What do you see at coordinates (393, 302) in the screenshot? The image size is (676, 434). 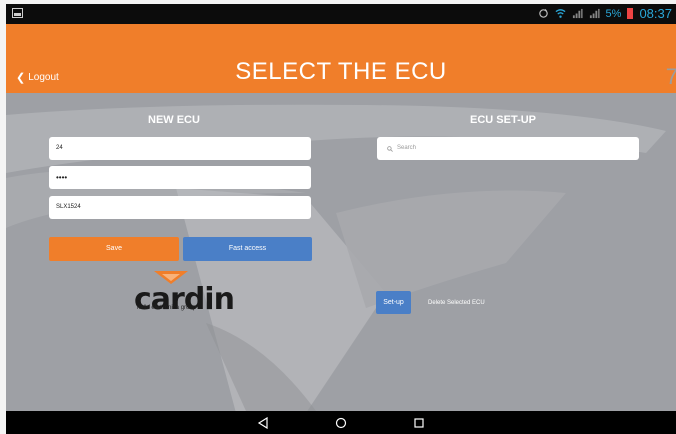 I see `setup-button: Set-up` at bounding box center [393, 302].